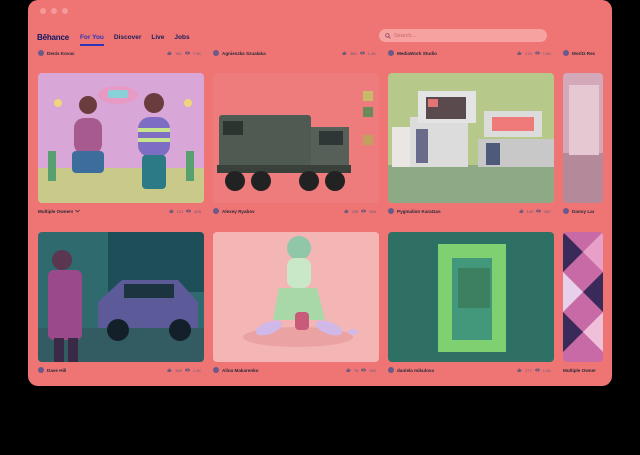 The image size is (640, 455). Describe the element at coordinates (43, 11) in the screenshot. I see `close-window-button` at that location.